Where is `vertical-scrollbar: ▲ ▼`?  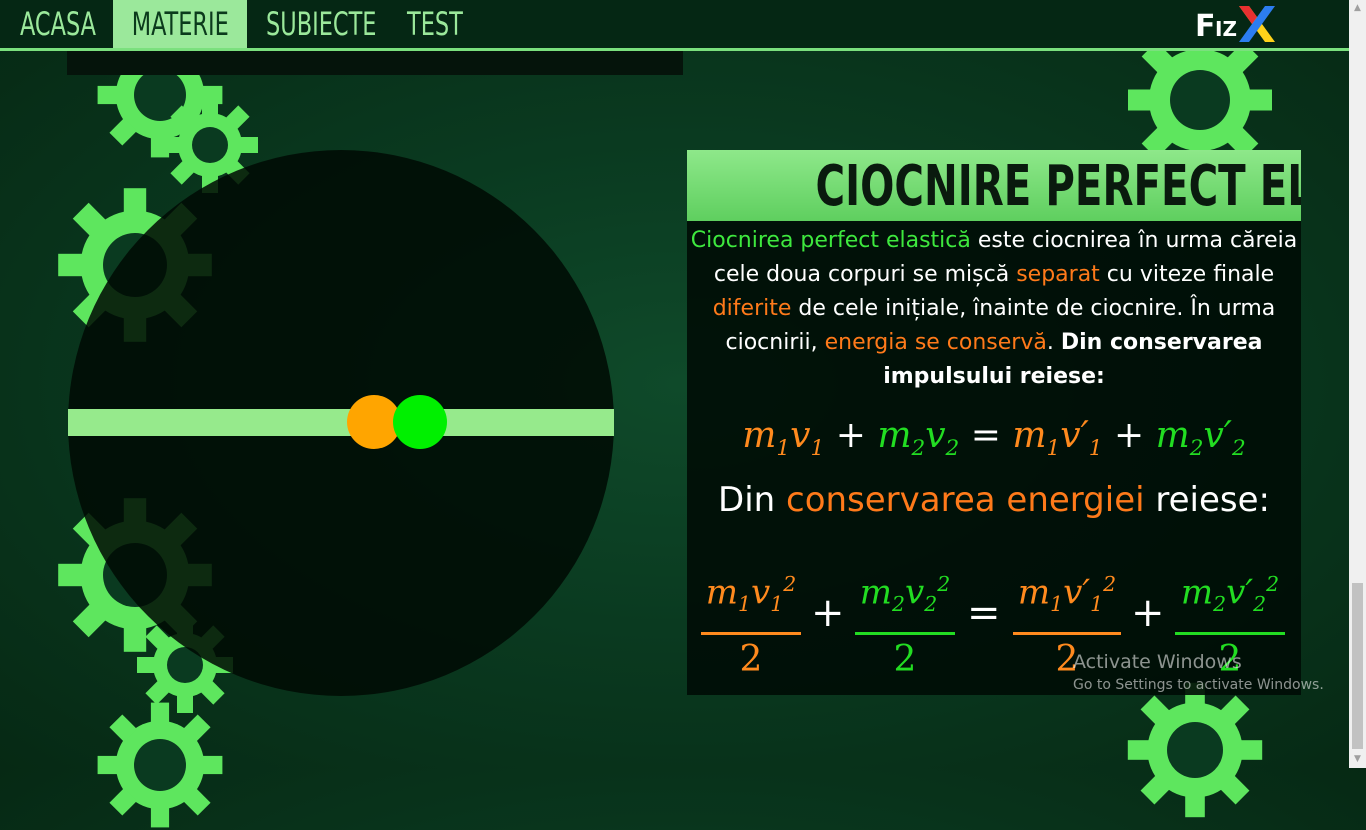
vertical-scrollbar: ▲ ▼ is located at coordinates (1357, 384).